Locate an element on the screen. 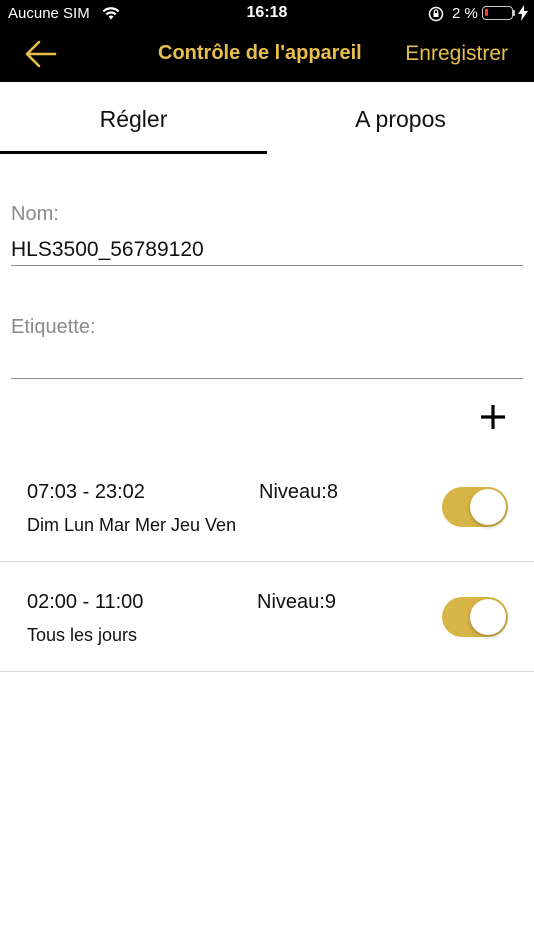 Image resolution: width=534 pixels, height=950 pixels. tag-field-underline is located at coordinates (267, 378).